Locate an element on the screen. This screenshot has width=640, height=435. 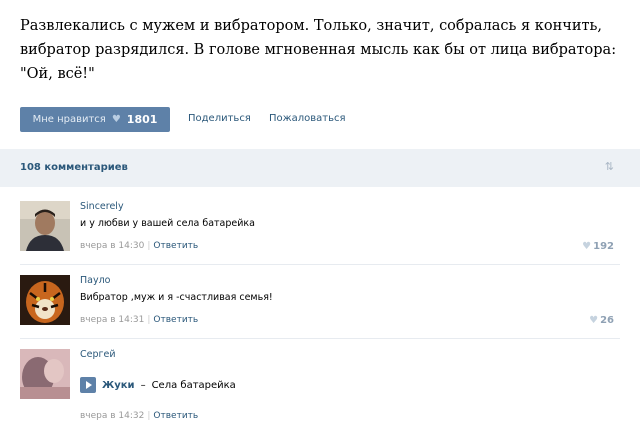
like-label: Мне нравится is located at coordinates (69, 119).